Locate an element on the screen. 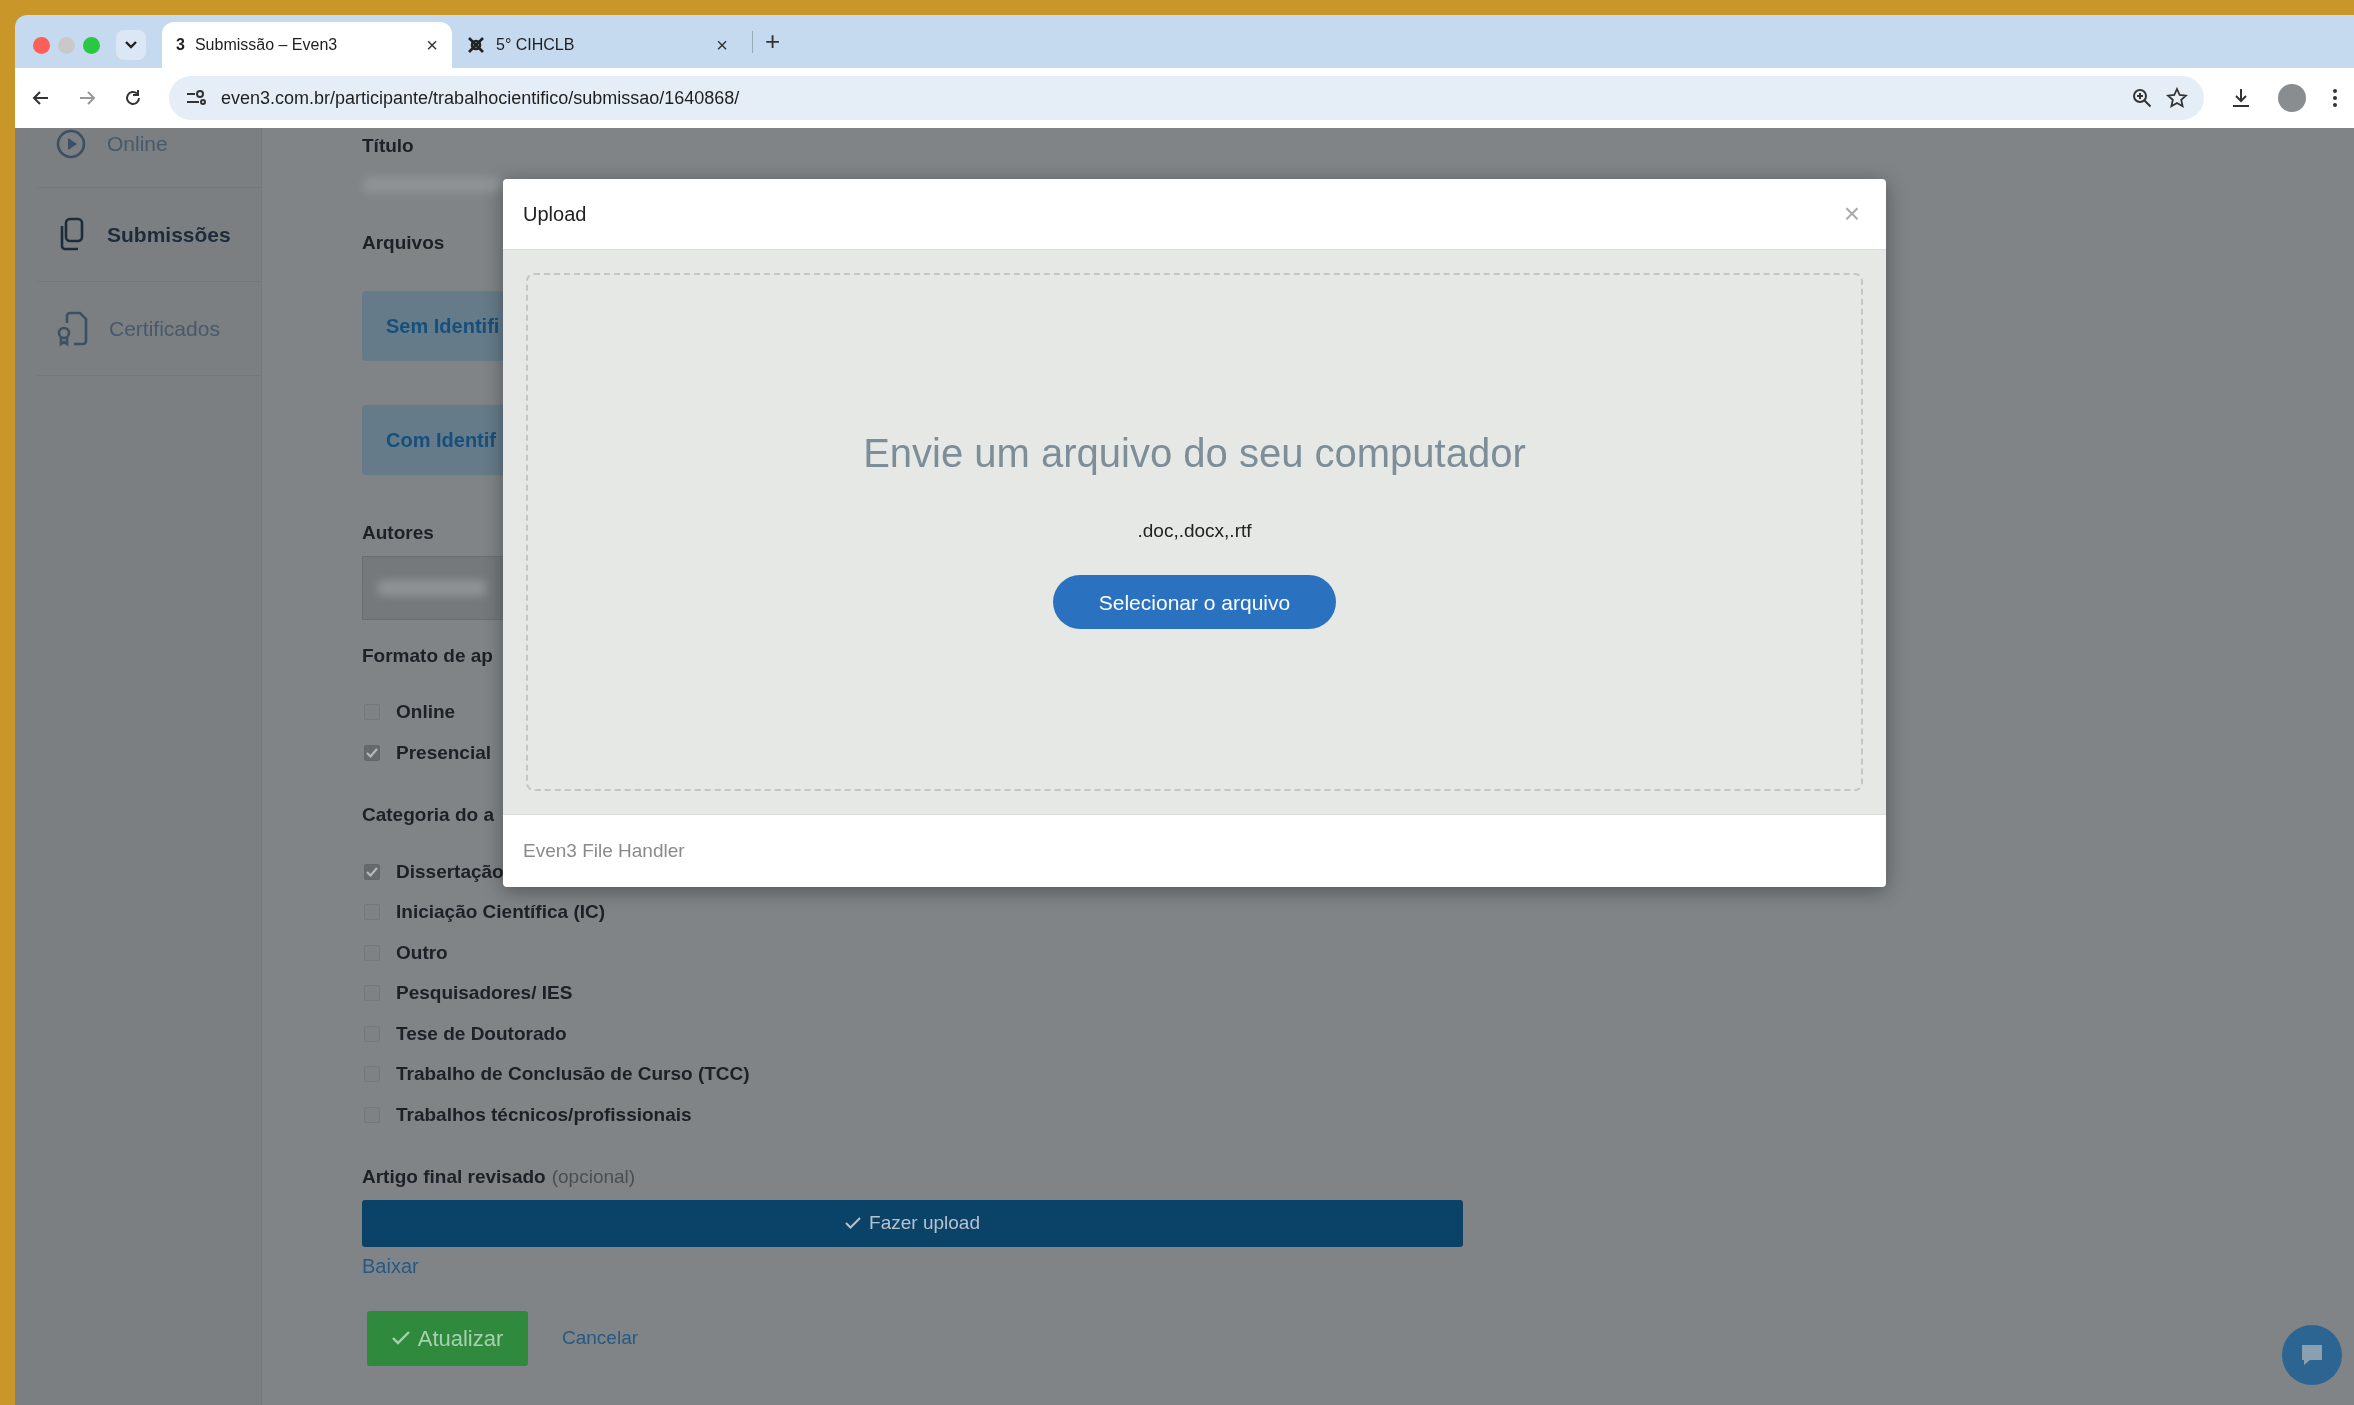 The width and height of the screenshot is (2354, 1405). crossed-logo-icon is located at coordinates (476, 45).